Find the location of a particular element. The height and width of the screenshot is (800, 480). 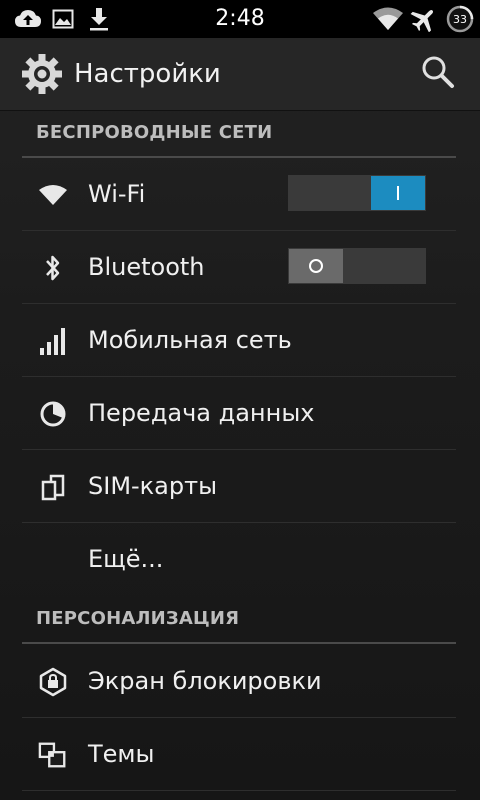

wifi-icon is located at coordinates (53, 195).